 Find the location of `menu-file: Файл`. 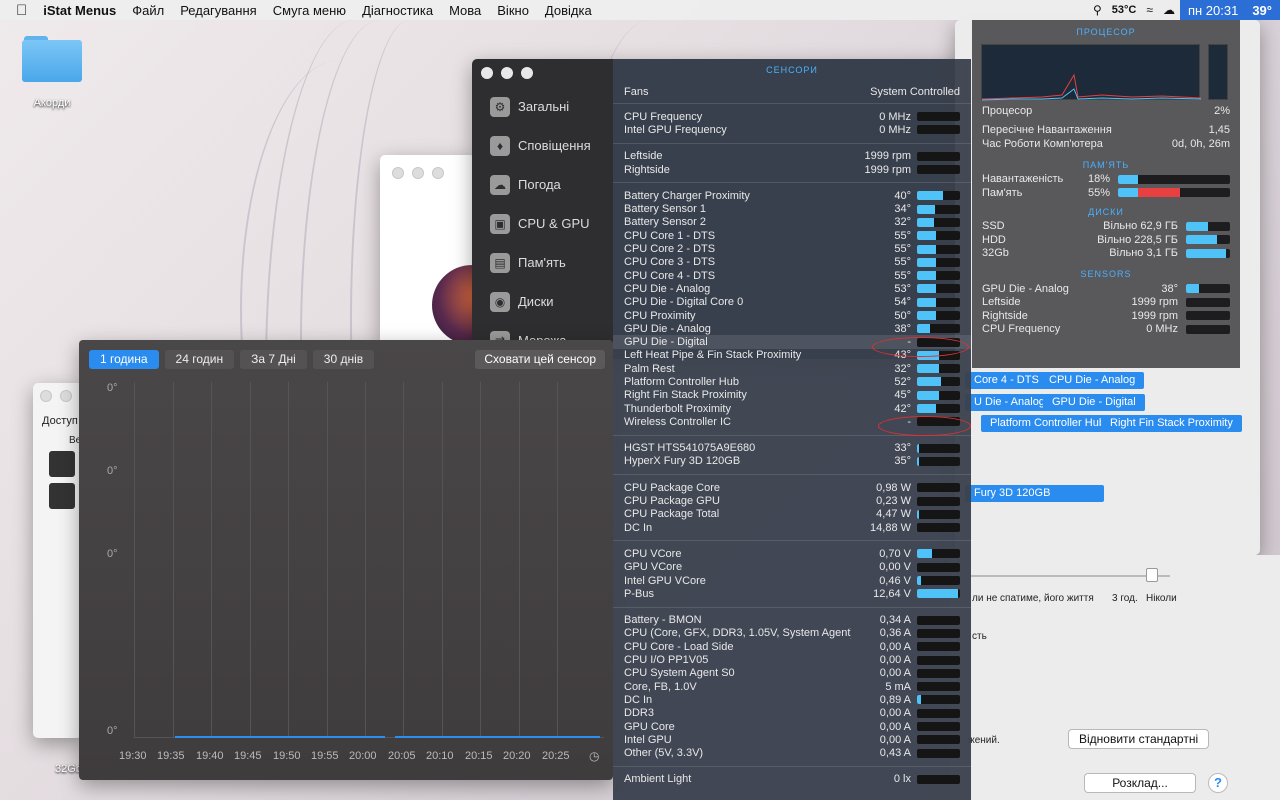

menu-file: Файл is located at coordinates (148, 10).